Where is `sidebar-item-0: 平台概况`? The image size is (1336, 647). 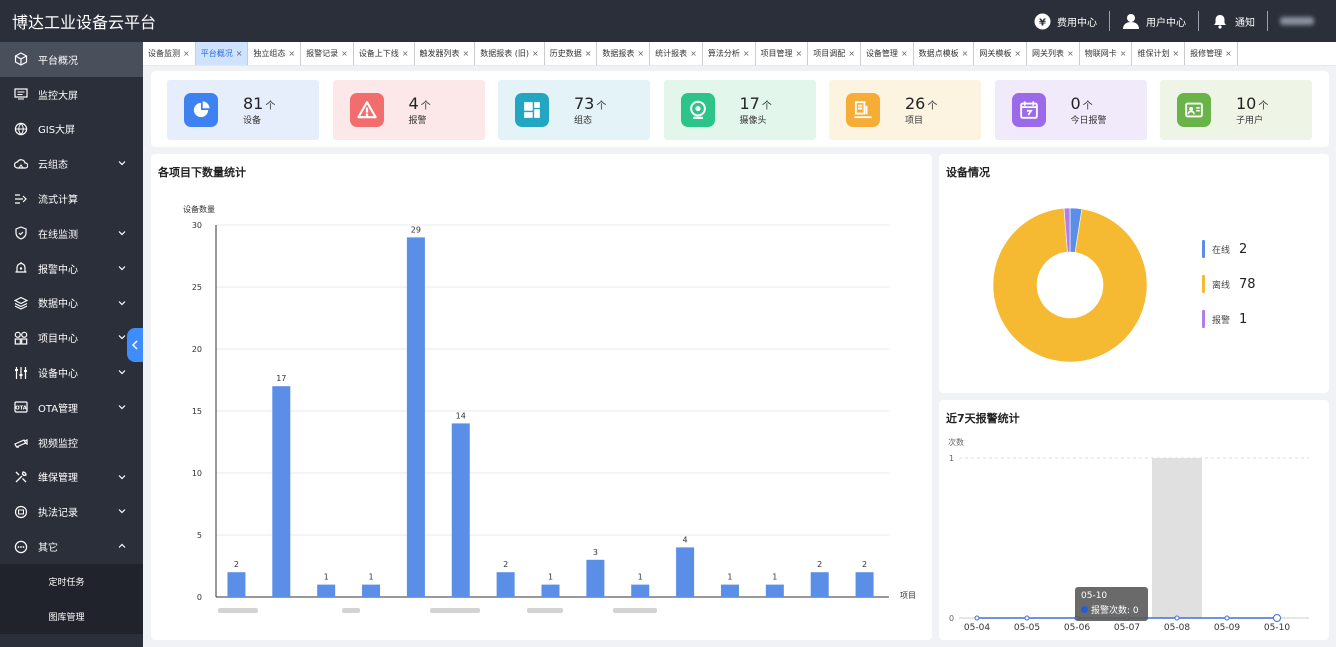 sidebar-item-0: 平台概况 is located at coordinates (71, 59).